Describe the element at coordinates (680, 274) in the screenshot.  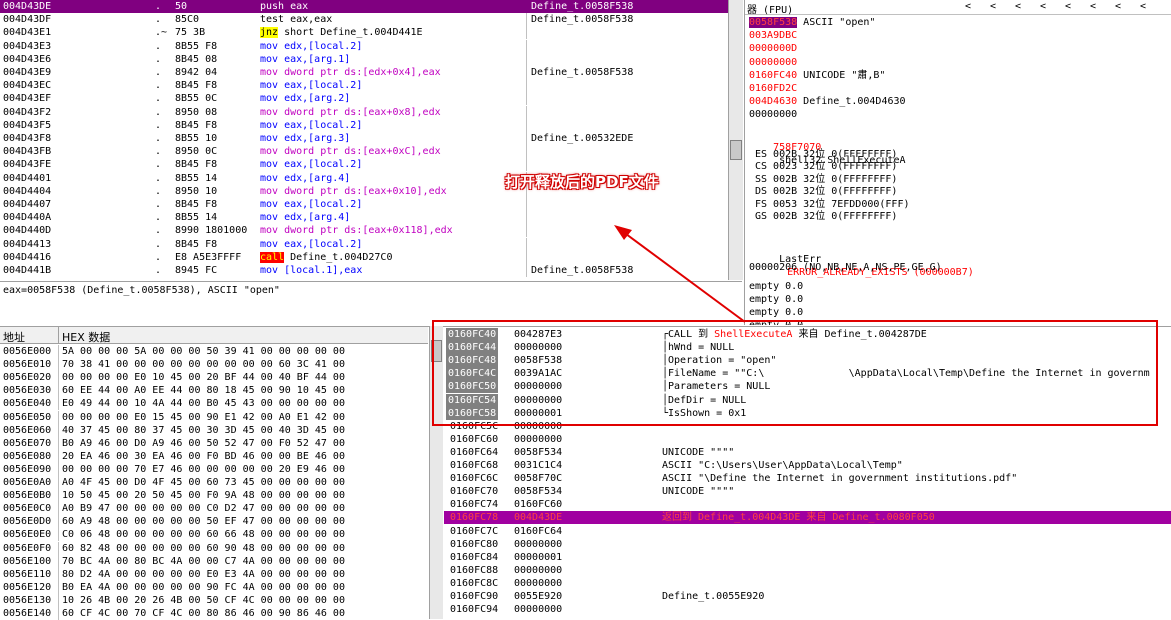
I see `annotation-arrow` at that location.